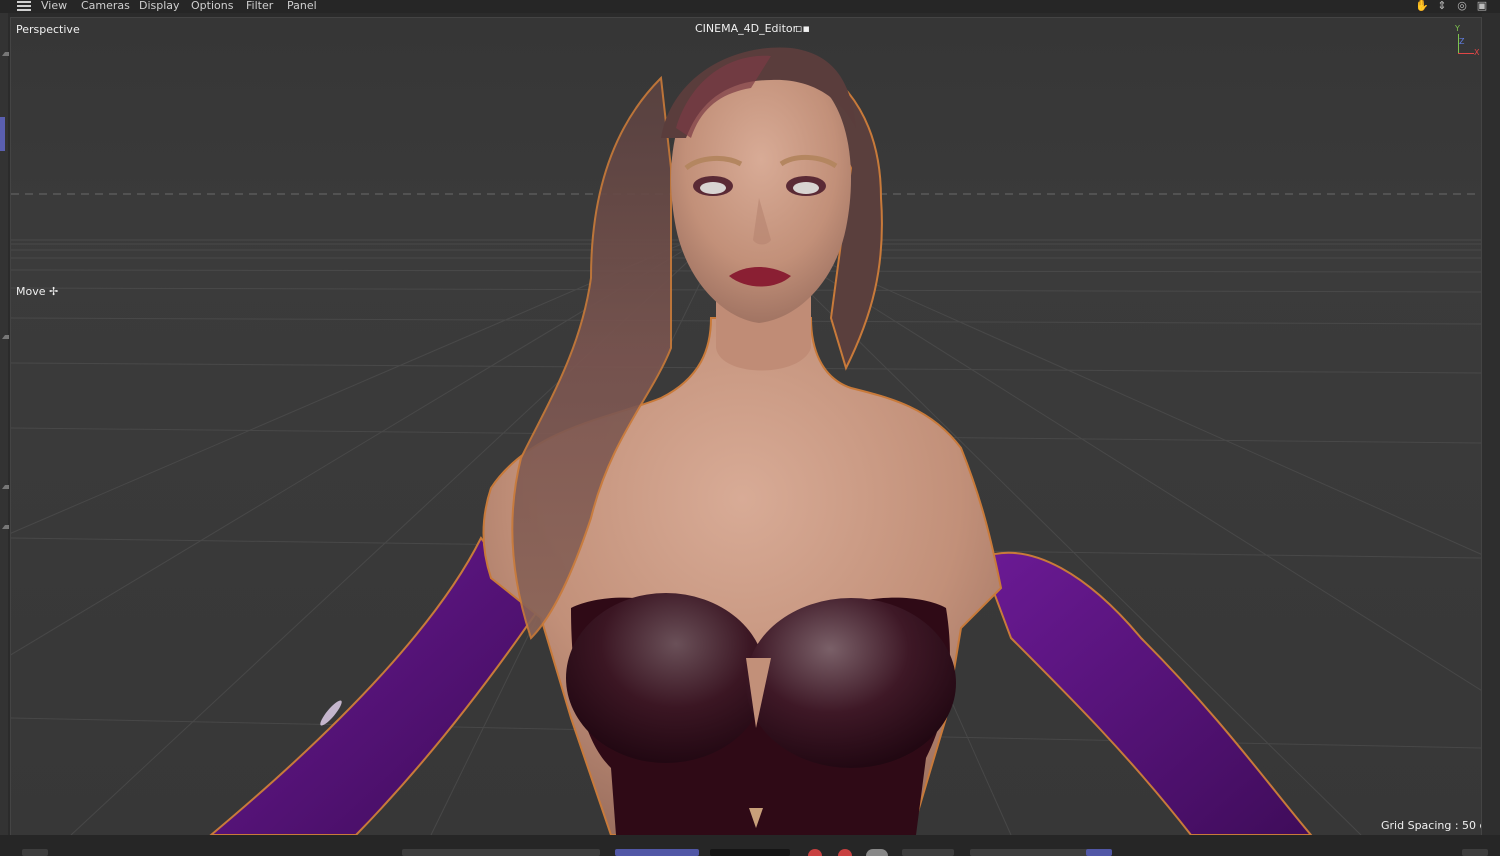  Describe the element at coordinates (1457, 28) in the screenshot. I see `axis-y-label: Y` at that location.